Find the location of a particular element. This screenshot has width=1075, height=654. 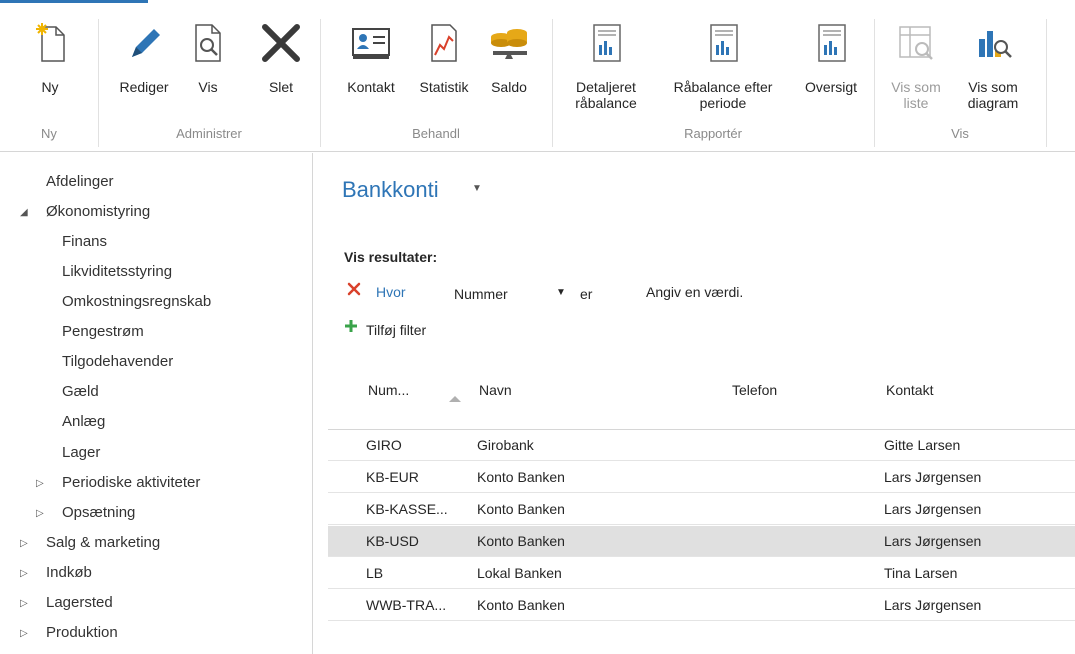

pencil-icon is located at coordinates (146, 43).